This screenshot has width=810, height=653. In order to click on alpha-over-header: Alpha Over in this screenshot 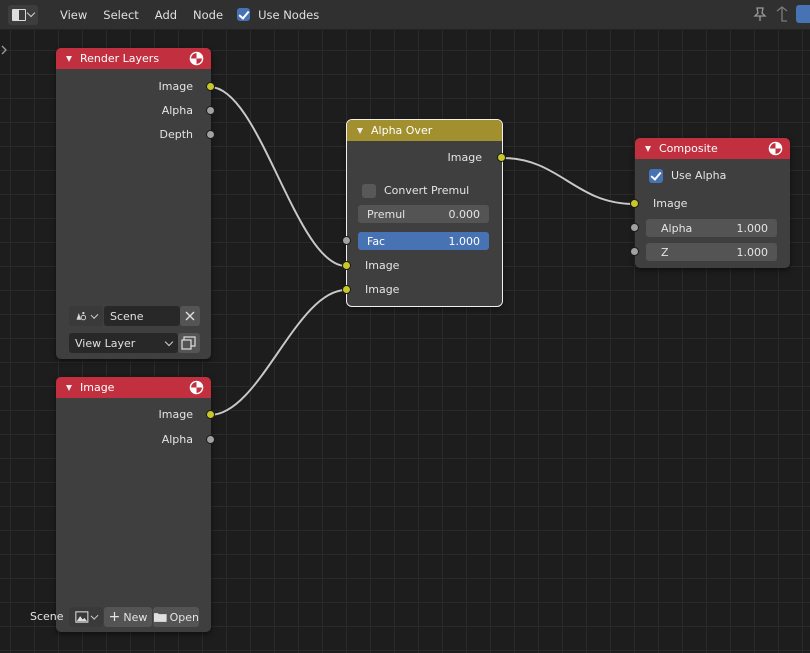, I will do `click(424, 130)`.